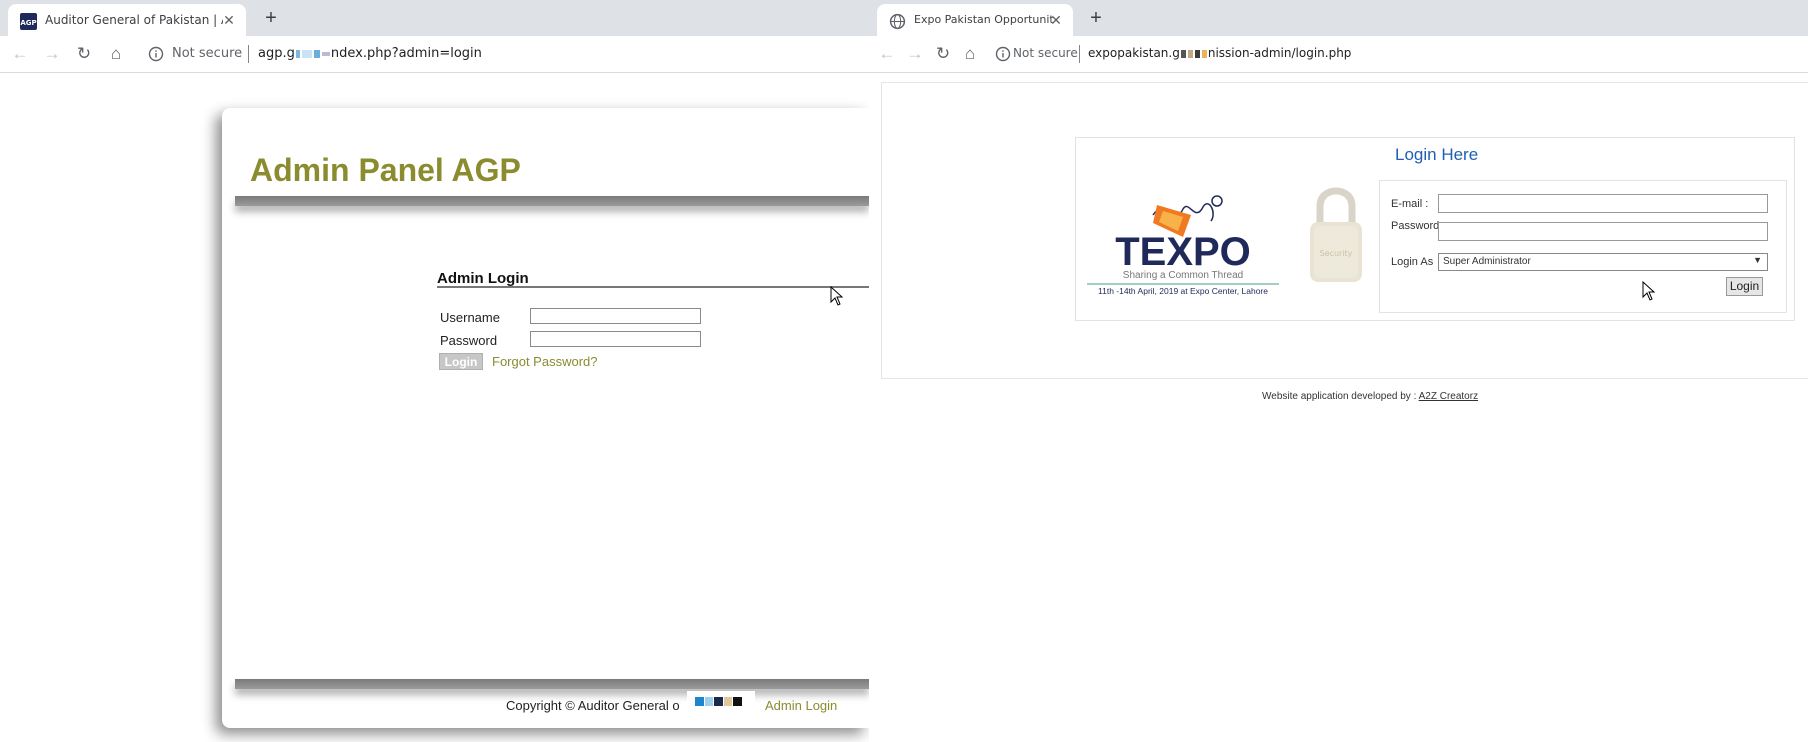  I want to click on redacted-block, so click(721, 703).